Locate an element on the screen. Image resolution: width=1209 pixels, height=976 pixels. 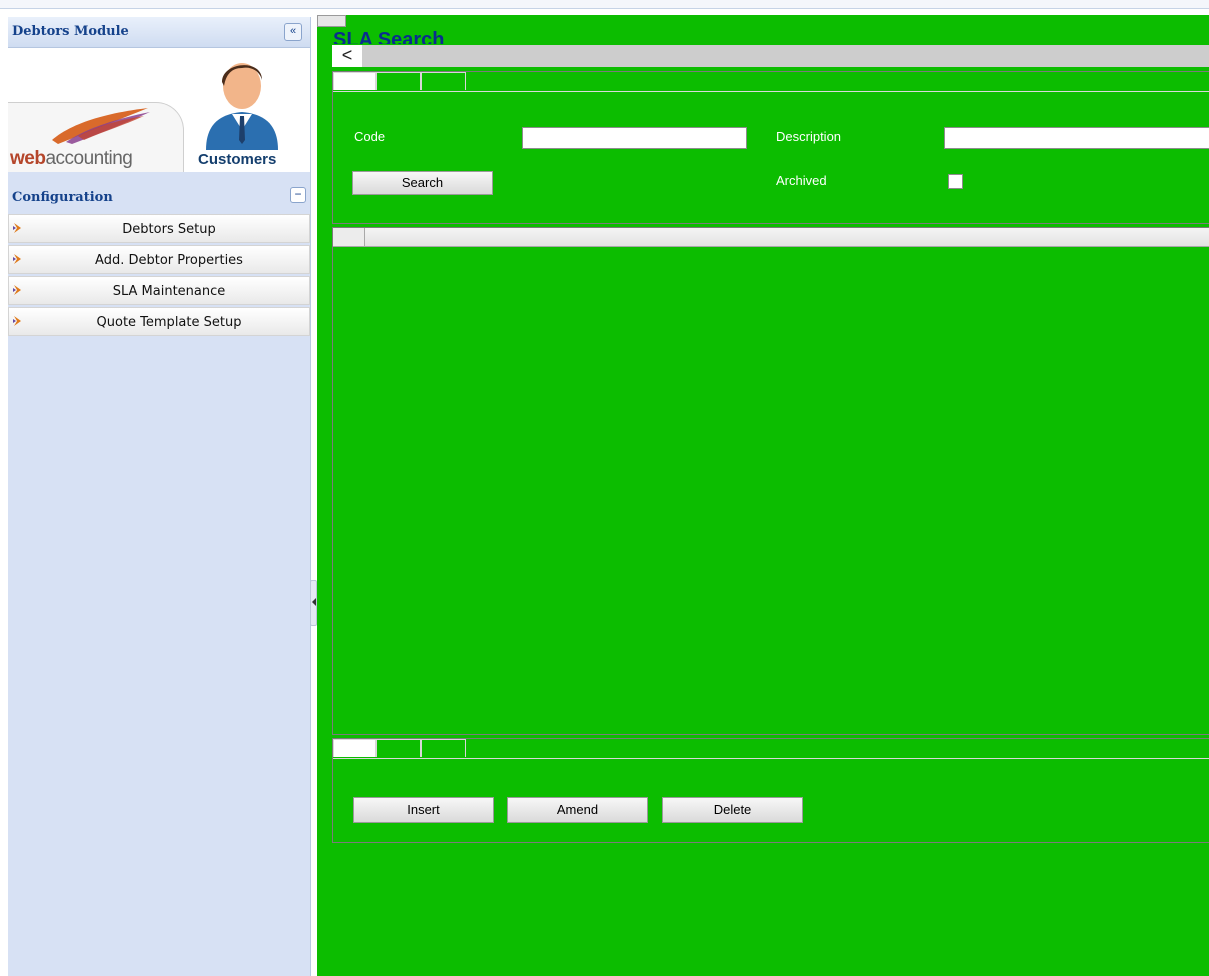
menu-item-label: Quote Template Setup is located at coordinates (169, 322).